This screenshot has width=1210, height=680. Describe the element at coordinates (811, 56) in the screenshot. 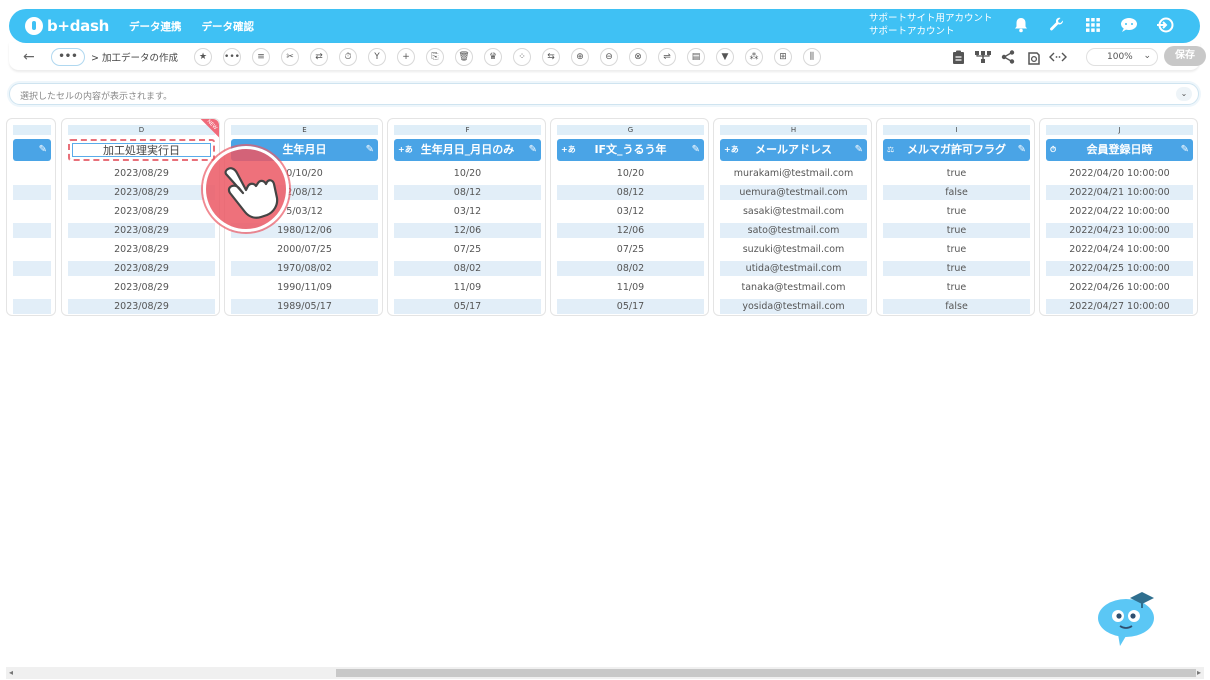

I see `split-icon: ⫼` at that location.